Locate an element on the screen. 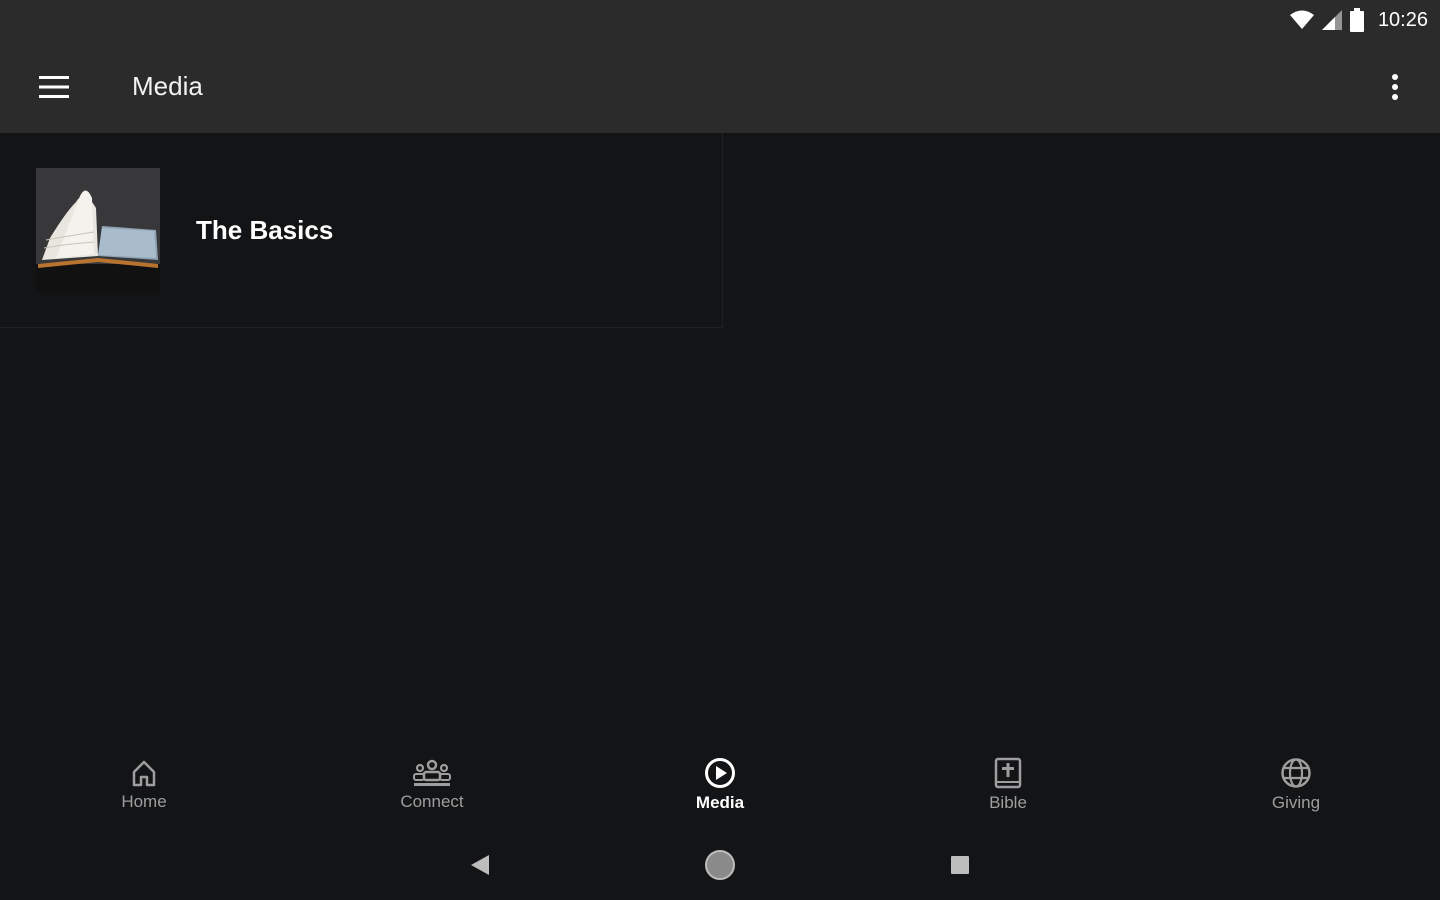  more-vert-icon is located at coordinates (1395, 86).